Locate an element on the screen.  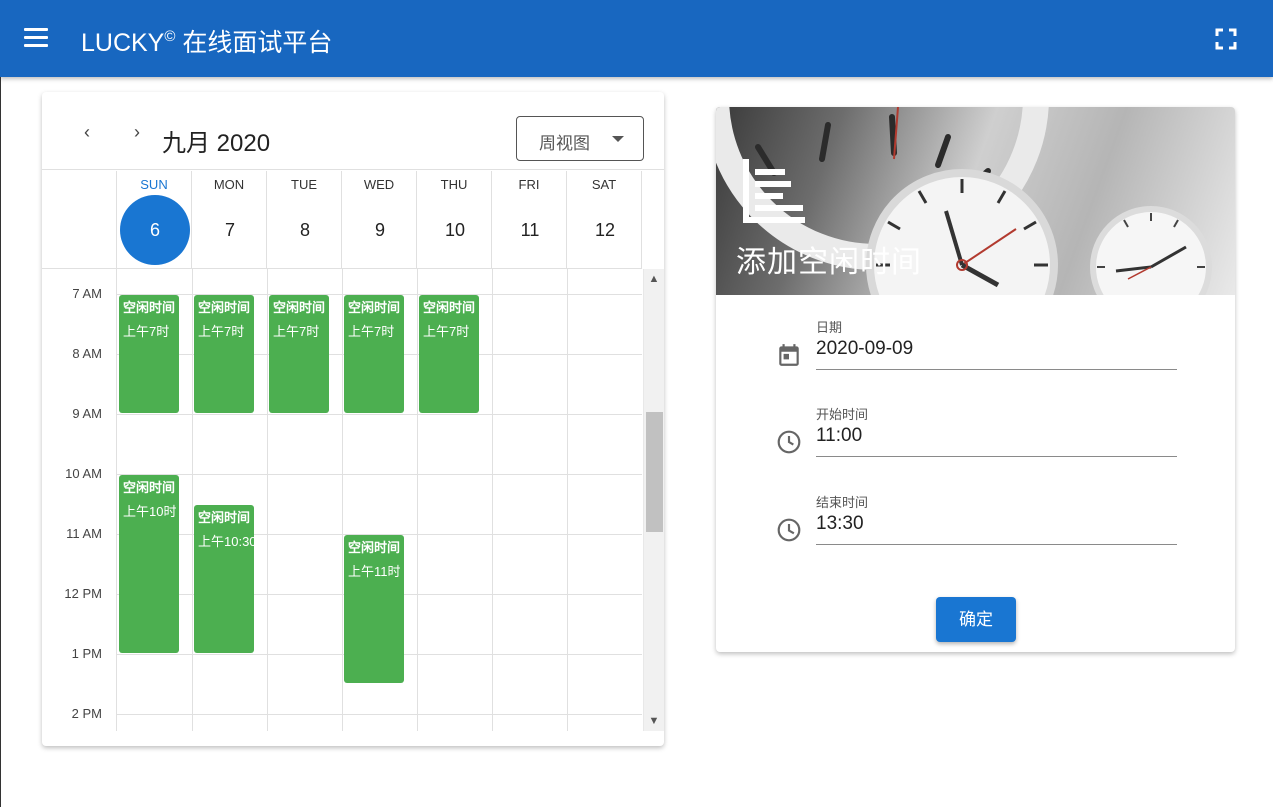
hour-label: 2 PM is located at coordinates (86, 713).